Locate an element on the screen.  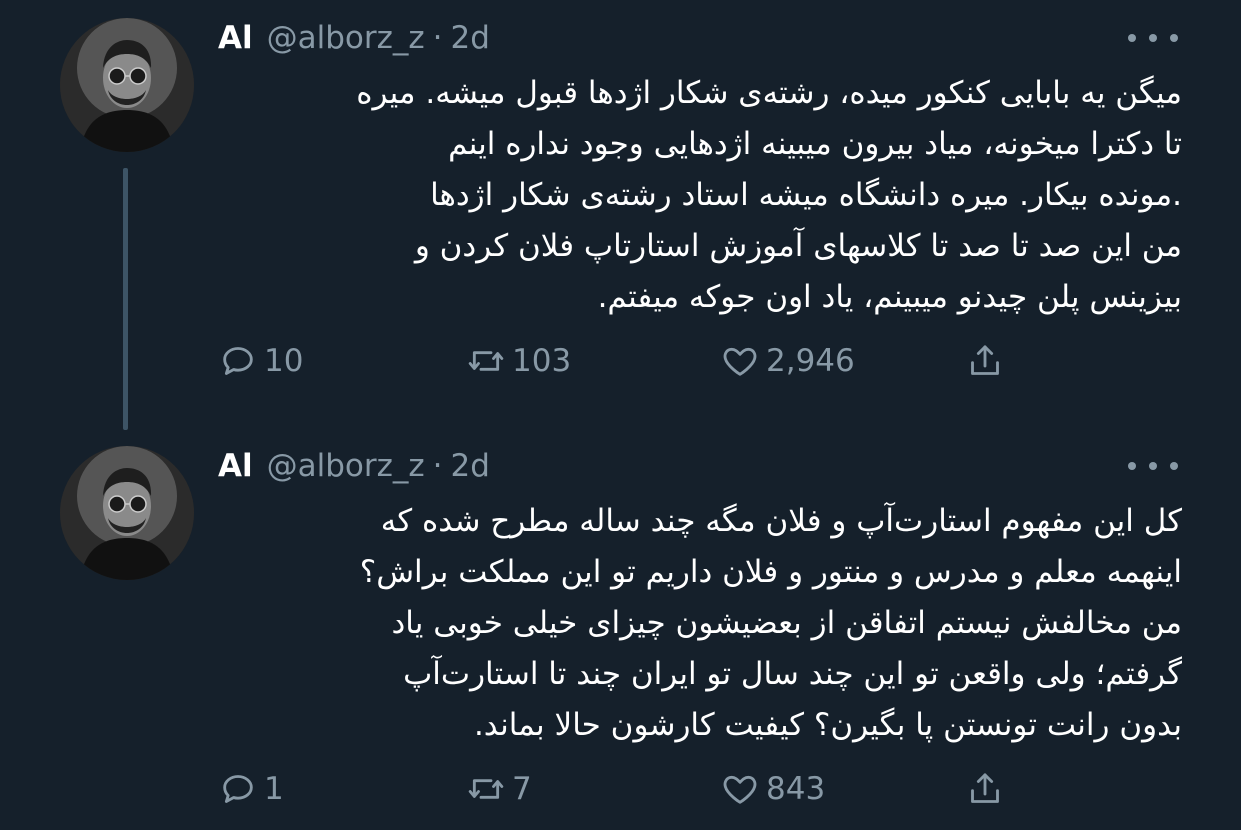
retweet-count: 103 is located at coordinates (542, 361).